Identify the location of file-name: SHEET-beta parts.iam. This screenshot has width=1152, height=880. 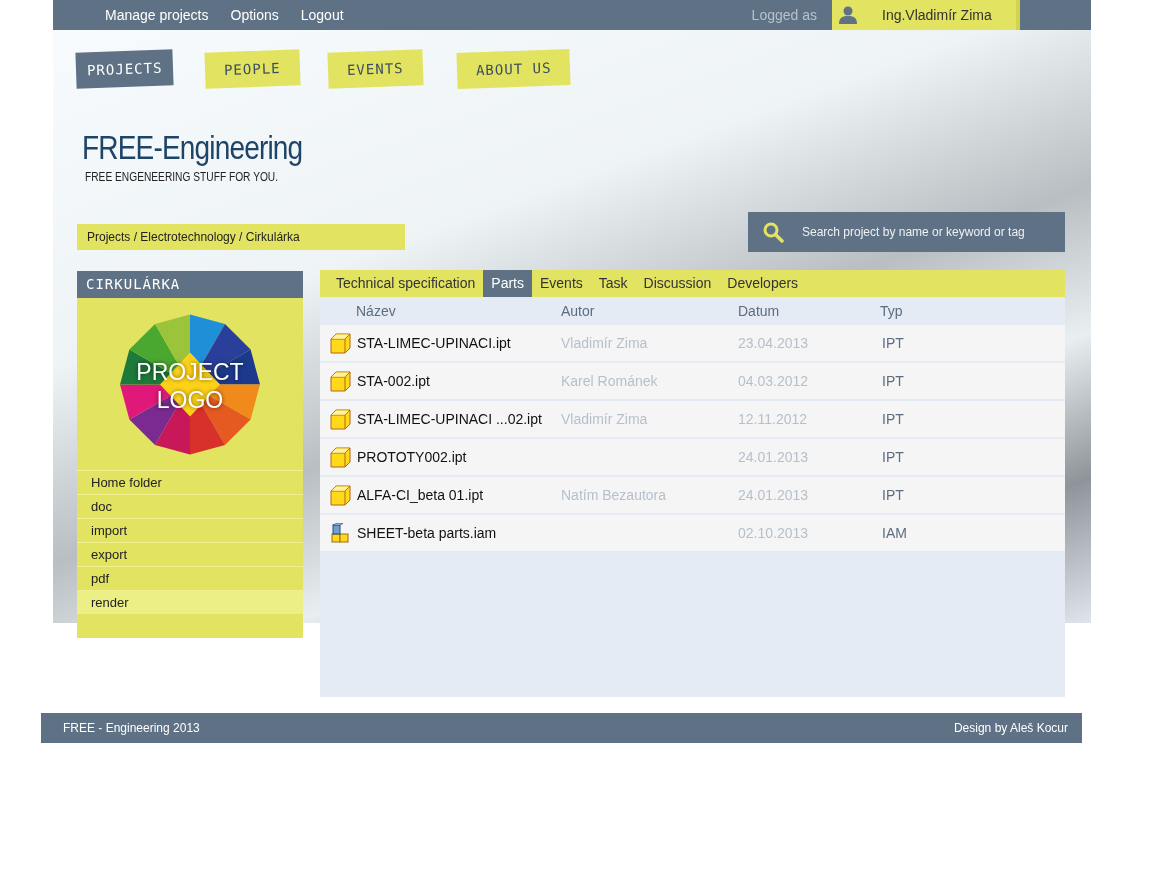
(427, 533).